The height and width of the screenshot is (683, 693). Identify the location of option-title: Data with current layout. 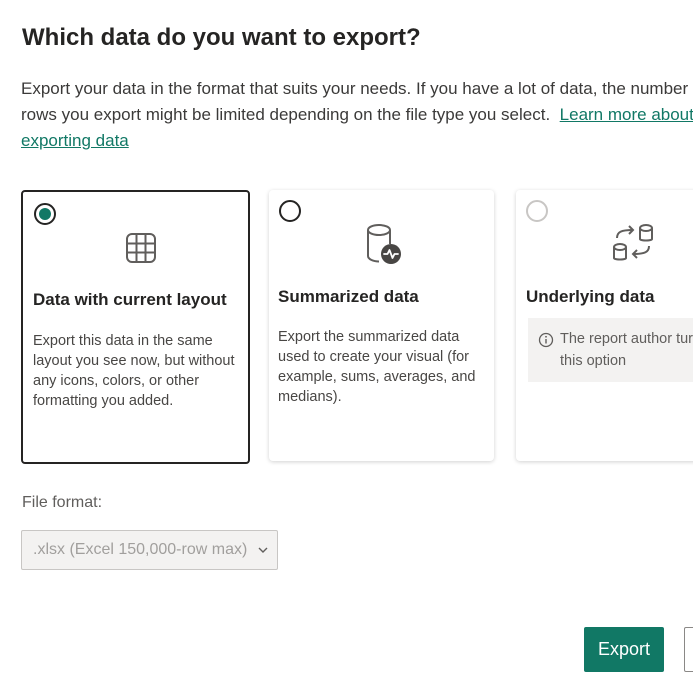
(130, 299).